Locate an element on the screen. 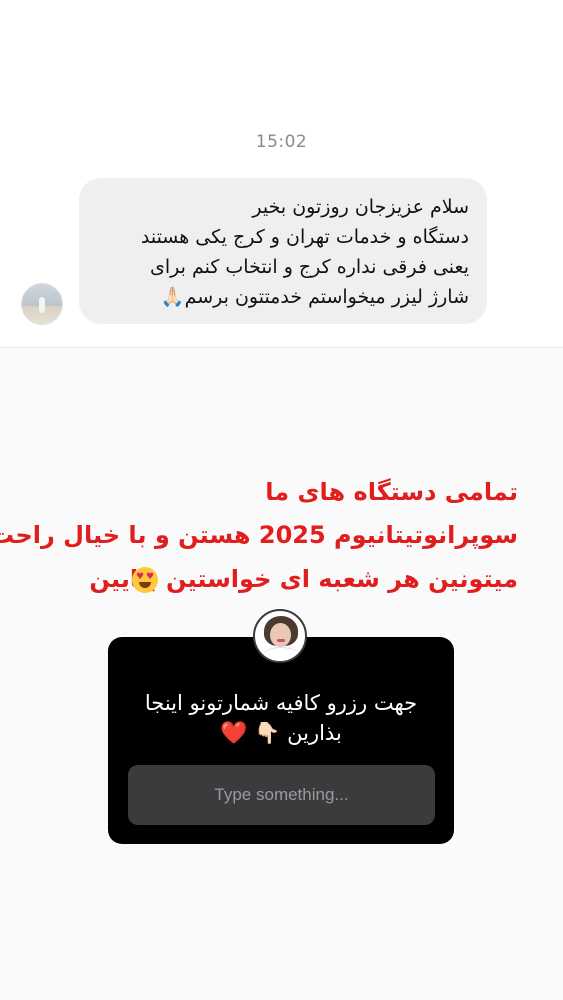 The image size is (563, 1000). message-line: یعنی فرقی نداره کرج و انتخاب کنم برای is located at coordinates (309, 267).